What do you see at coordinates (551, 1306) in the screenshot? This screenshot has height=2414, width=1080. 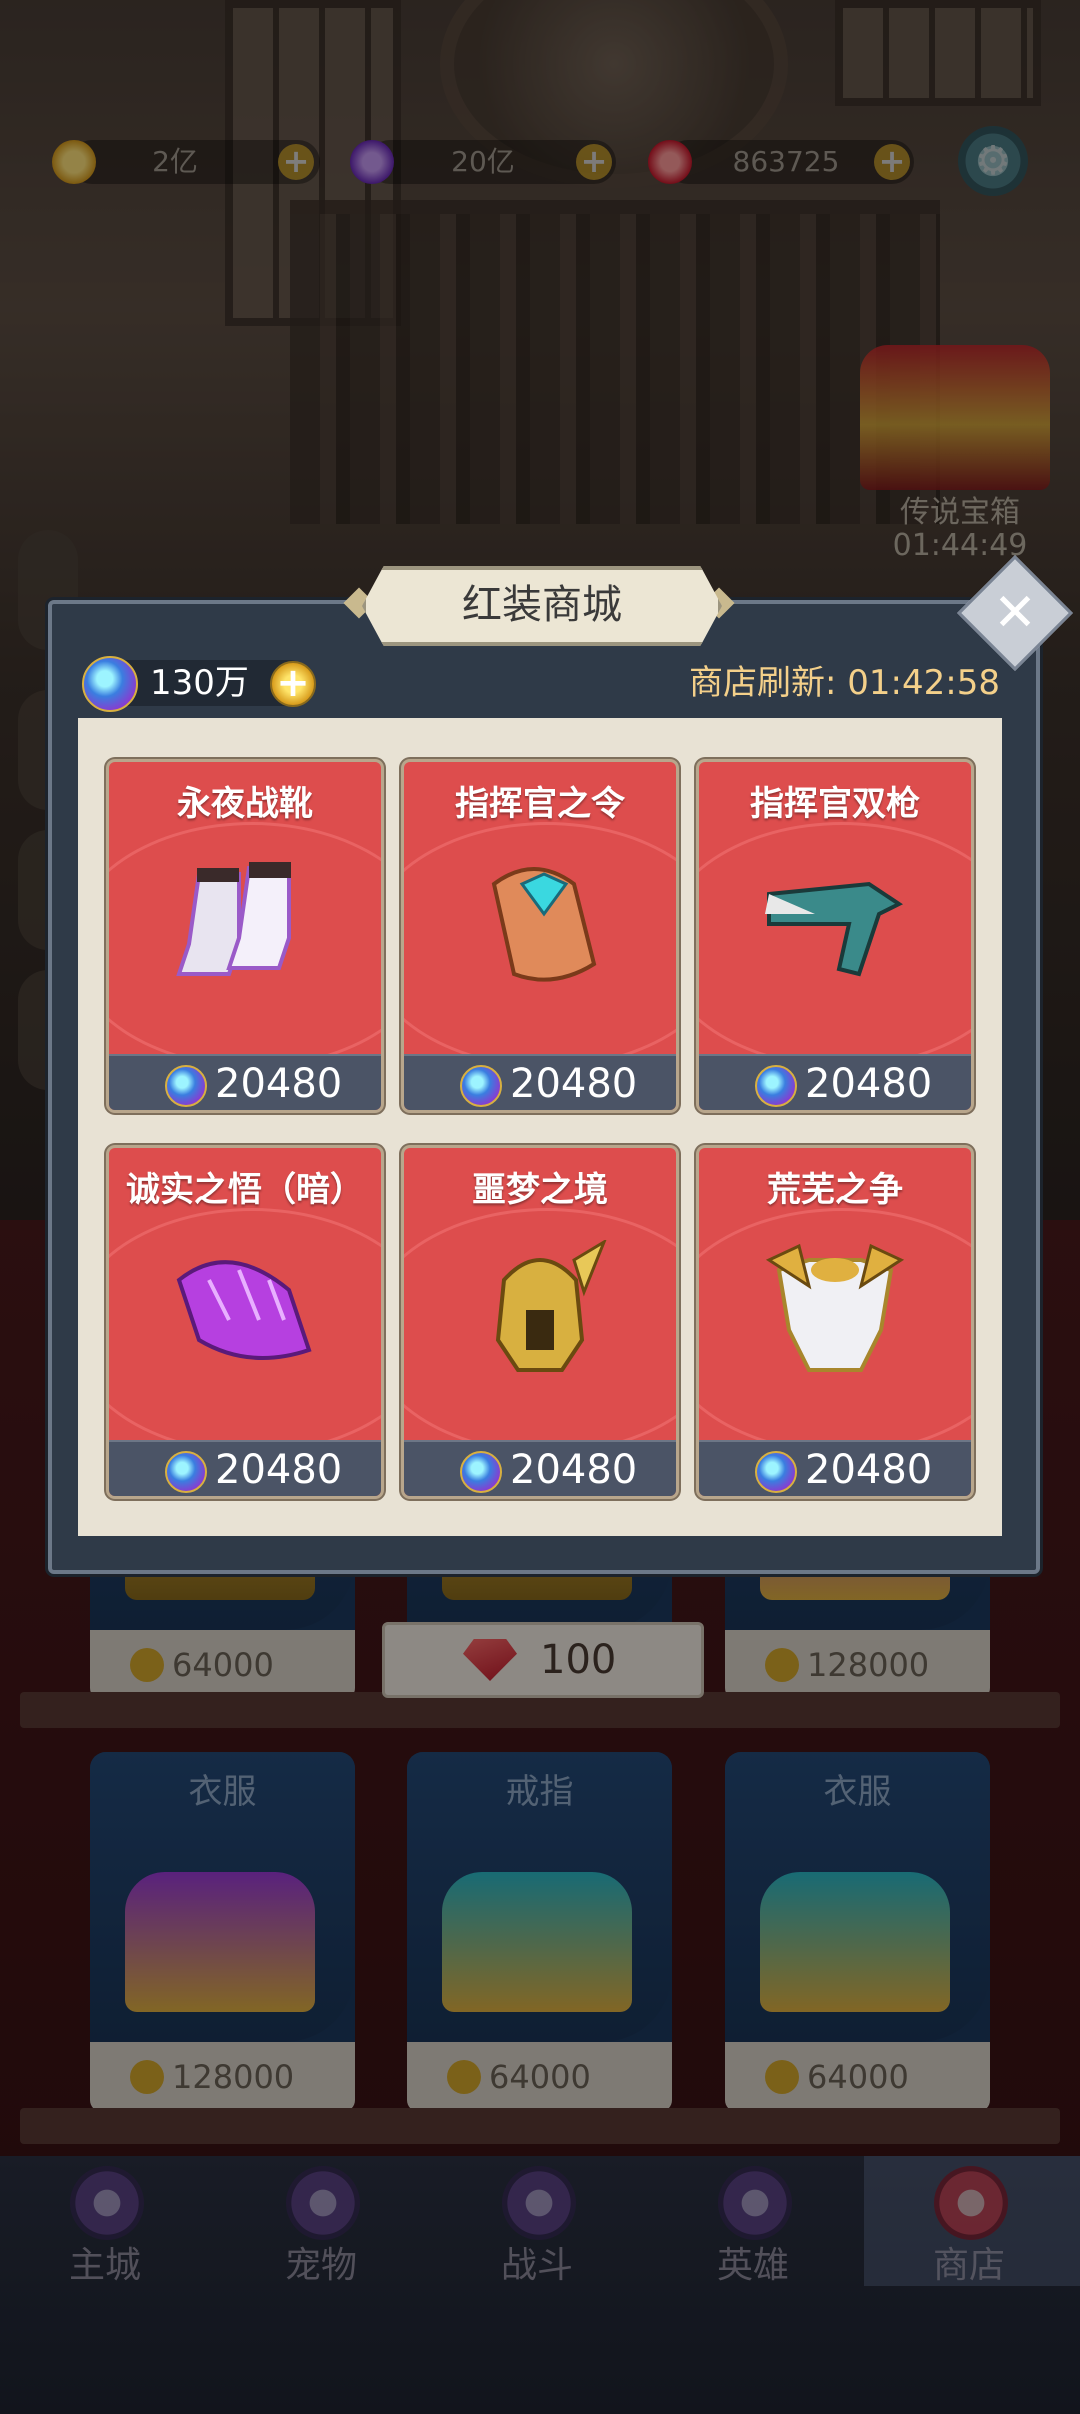 I see `helmet-icon` at bounding box center [551, 1306].